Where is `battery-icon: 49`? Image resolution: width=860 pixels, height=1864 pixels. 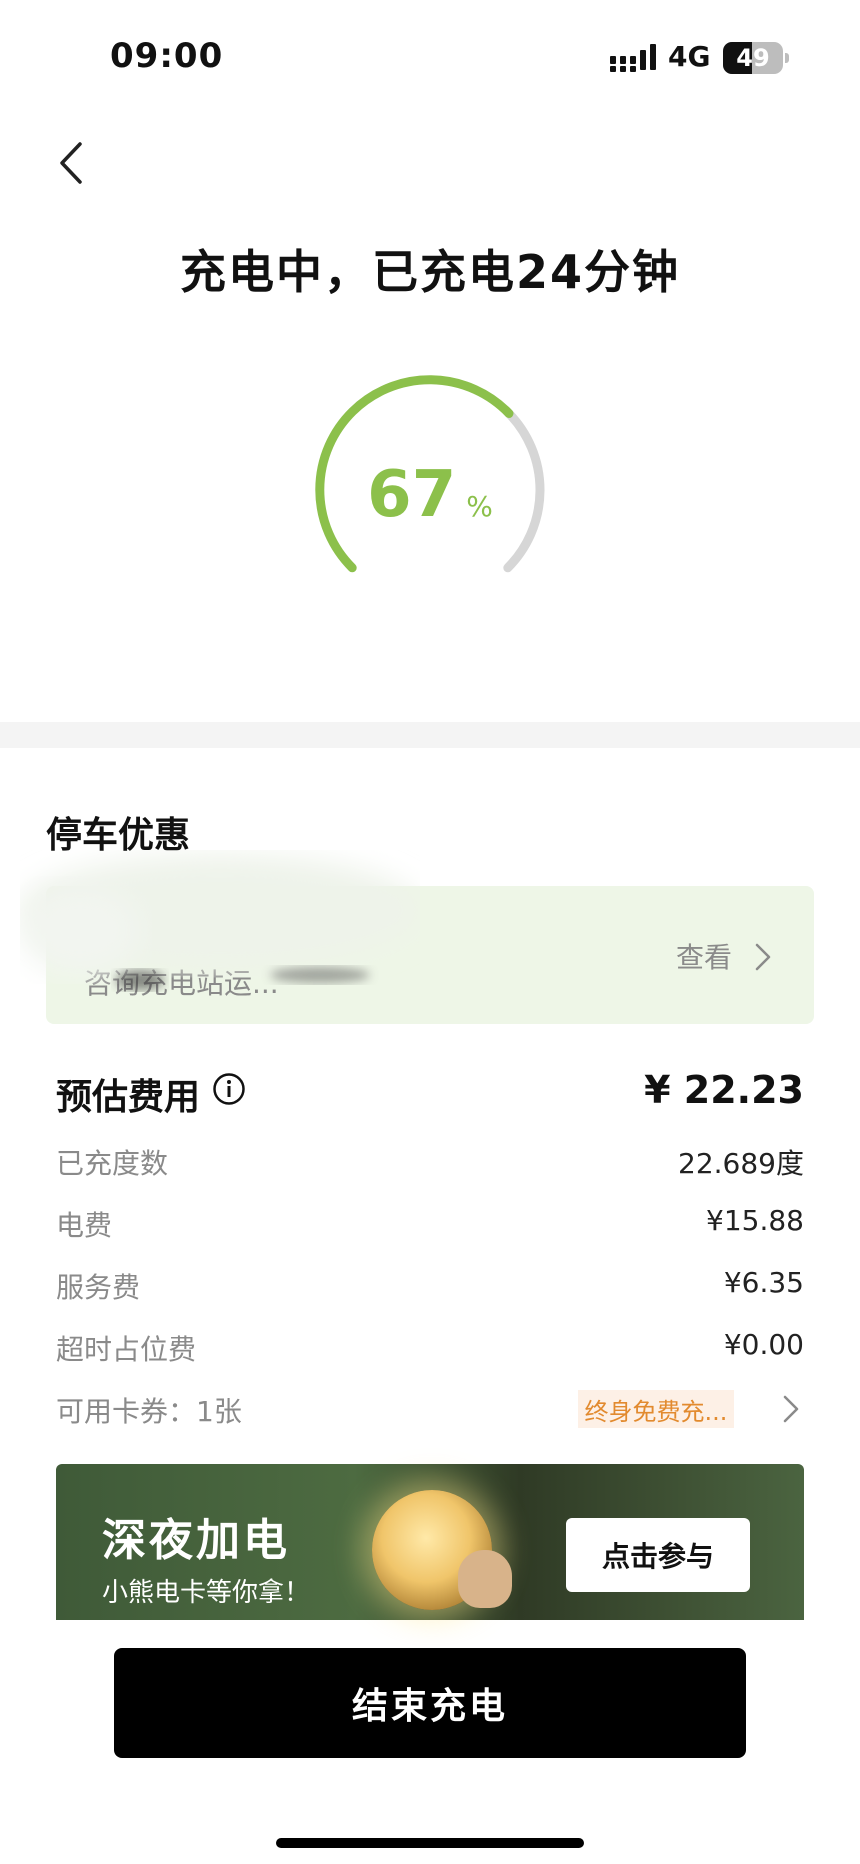
battery-icon: 49 is located at coordinates (753, 58).